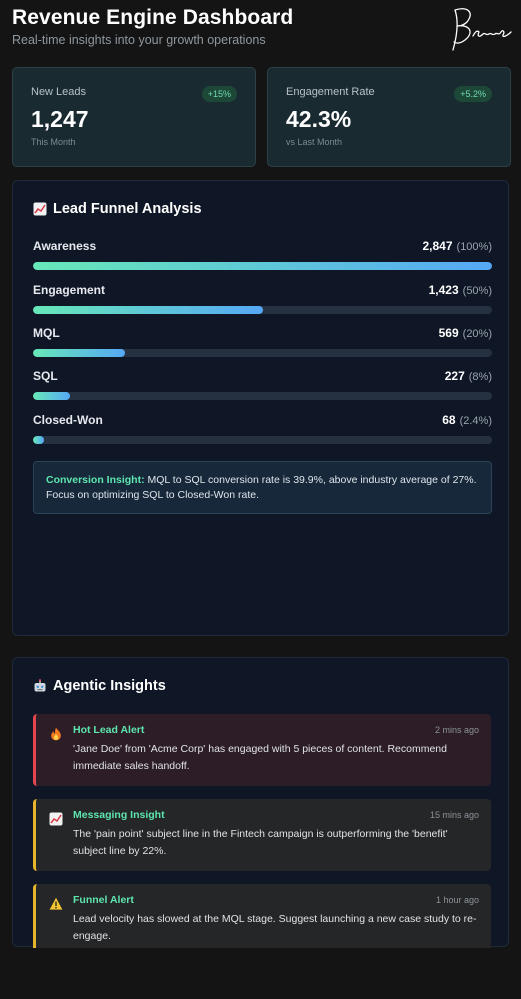 The height and width of the screenshot is (999, 521). Describe the element at coordinates (319, 119) in the screenshot. I see `kpi-value: 42.3%` at that location.